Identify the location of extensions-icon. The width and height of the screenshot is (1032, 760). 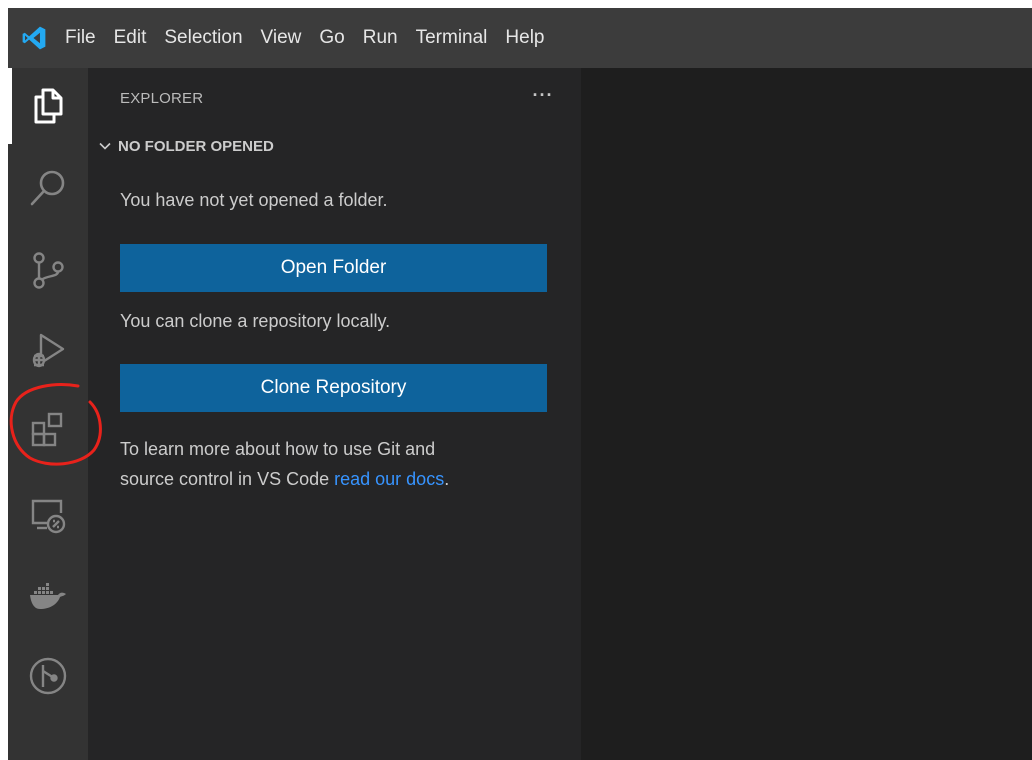
(47, 429).